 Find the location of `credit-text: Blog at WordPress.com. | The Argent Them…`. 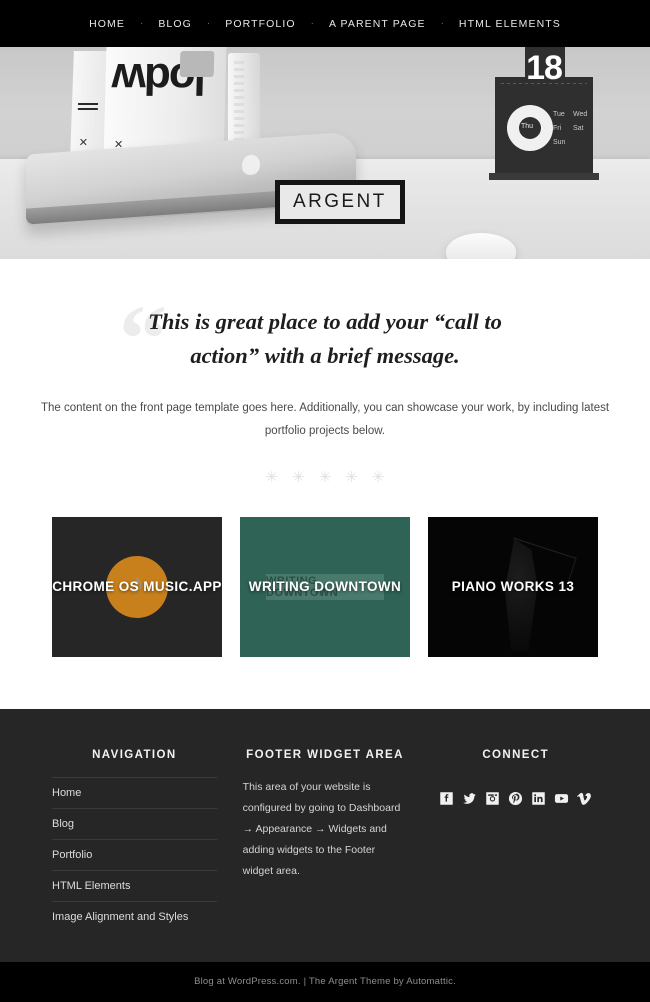

credit-text: Blog at WordPress.com. | The Argent Them… is located at coordinates (325, 982).